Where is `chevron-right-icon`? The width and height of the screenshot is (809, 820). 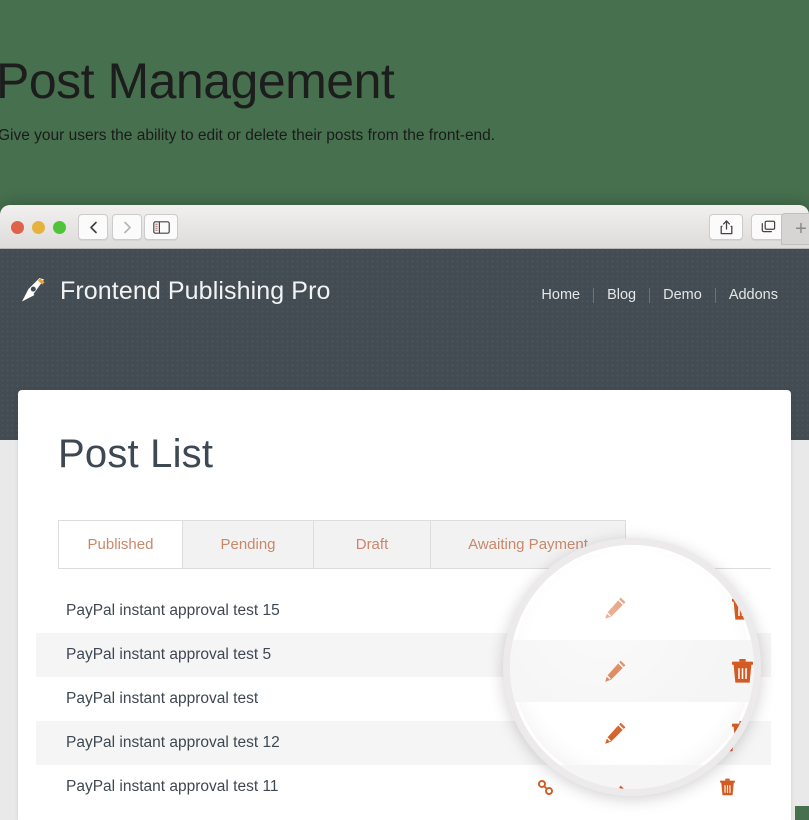 chevron-right-icon is located at coordinates (127, 227).